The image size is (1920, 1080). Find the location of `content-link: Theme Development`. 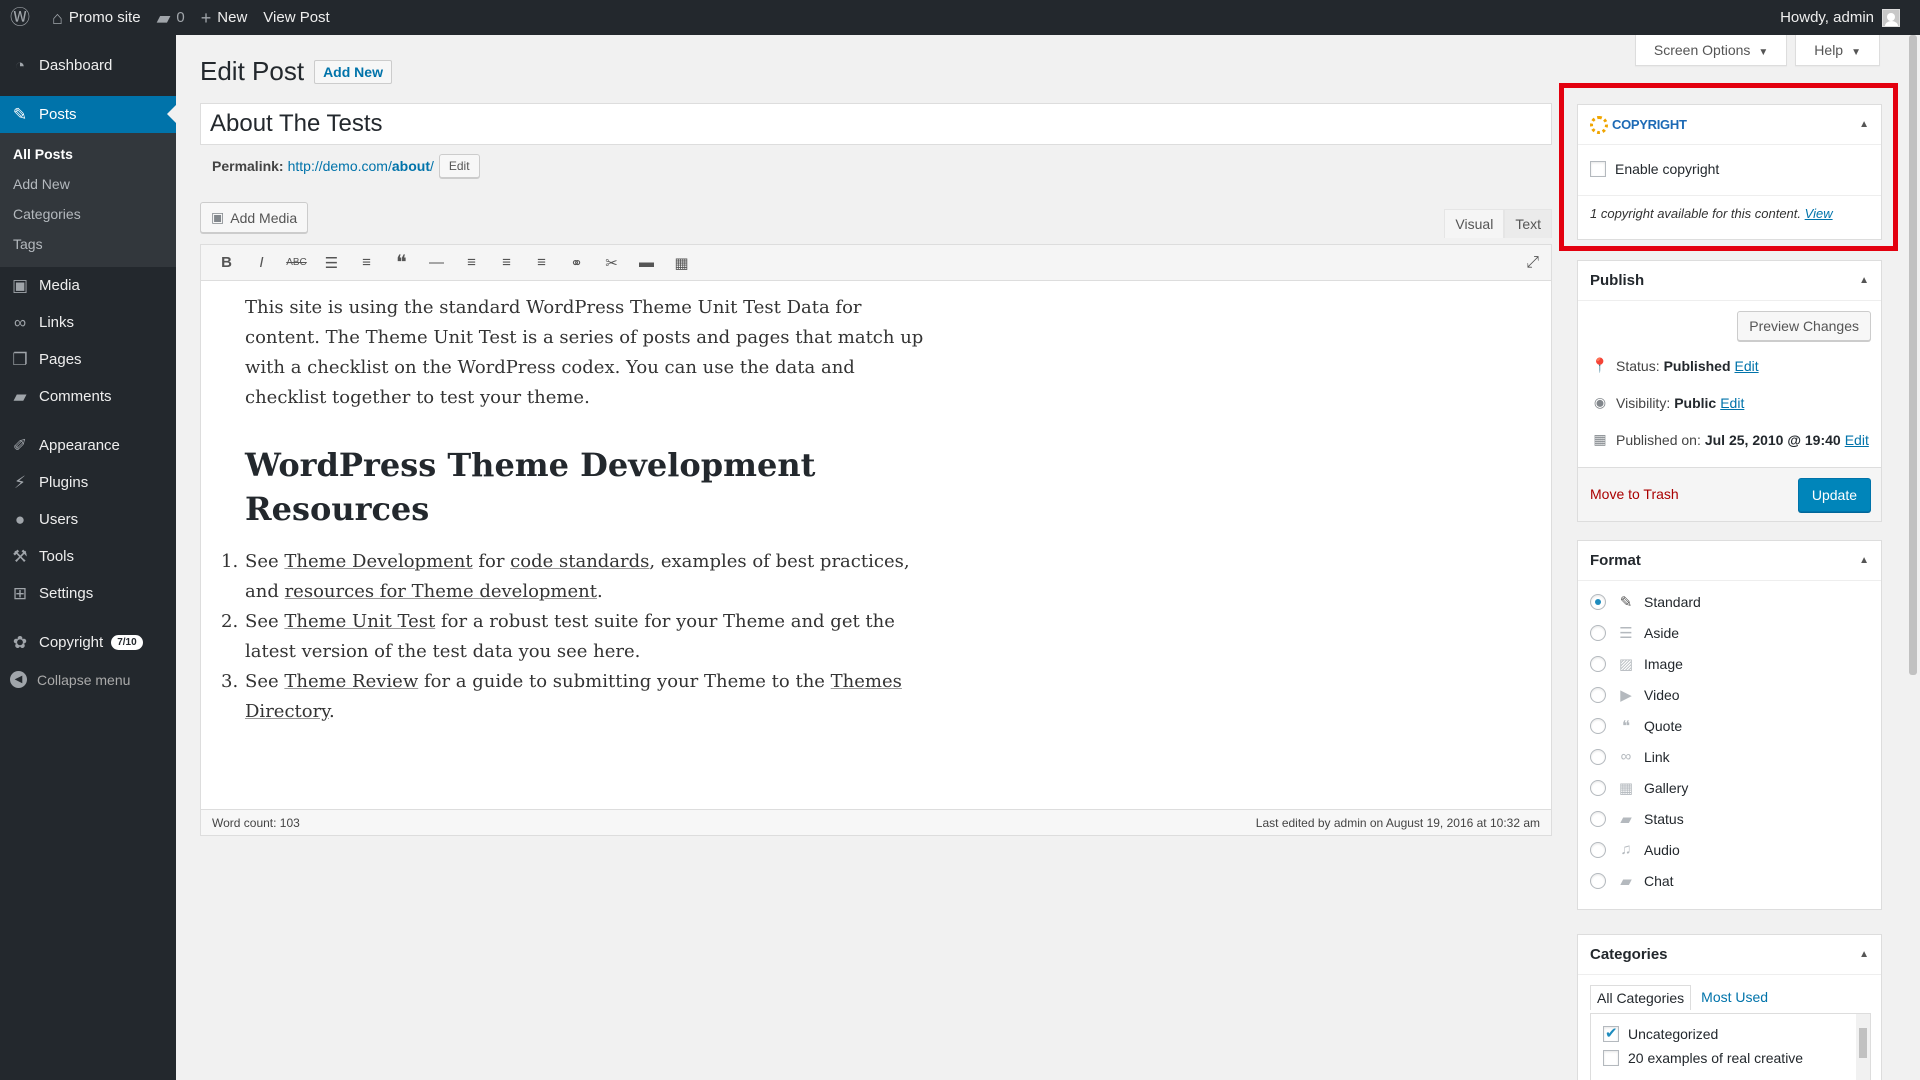

content-link: Theme Development is located at coordinates (378, 561).